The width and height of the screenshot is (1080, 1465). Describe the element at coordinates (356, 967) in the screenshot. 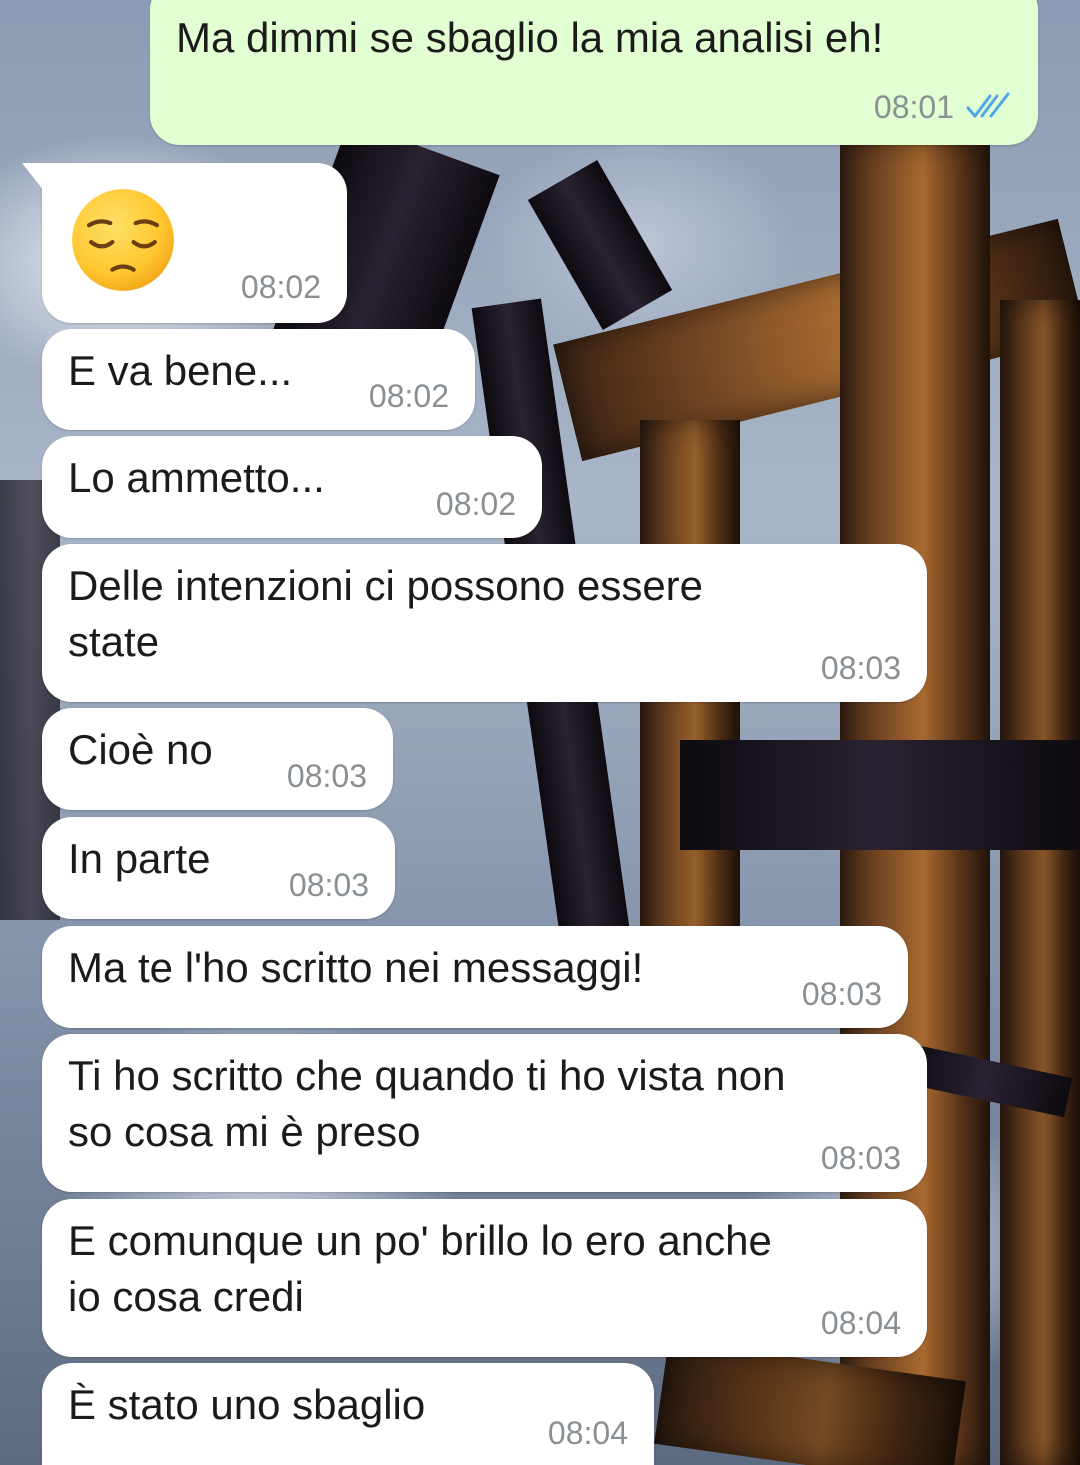

I see `message-text: Ma te l'ho scritto nei messaggi!` at that location.